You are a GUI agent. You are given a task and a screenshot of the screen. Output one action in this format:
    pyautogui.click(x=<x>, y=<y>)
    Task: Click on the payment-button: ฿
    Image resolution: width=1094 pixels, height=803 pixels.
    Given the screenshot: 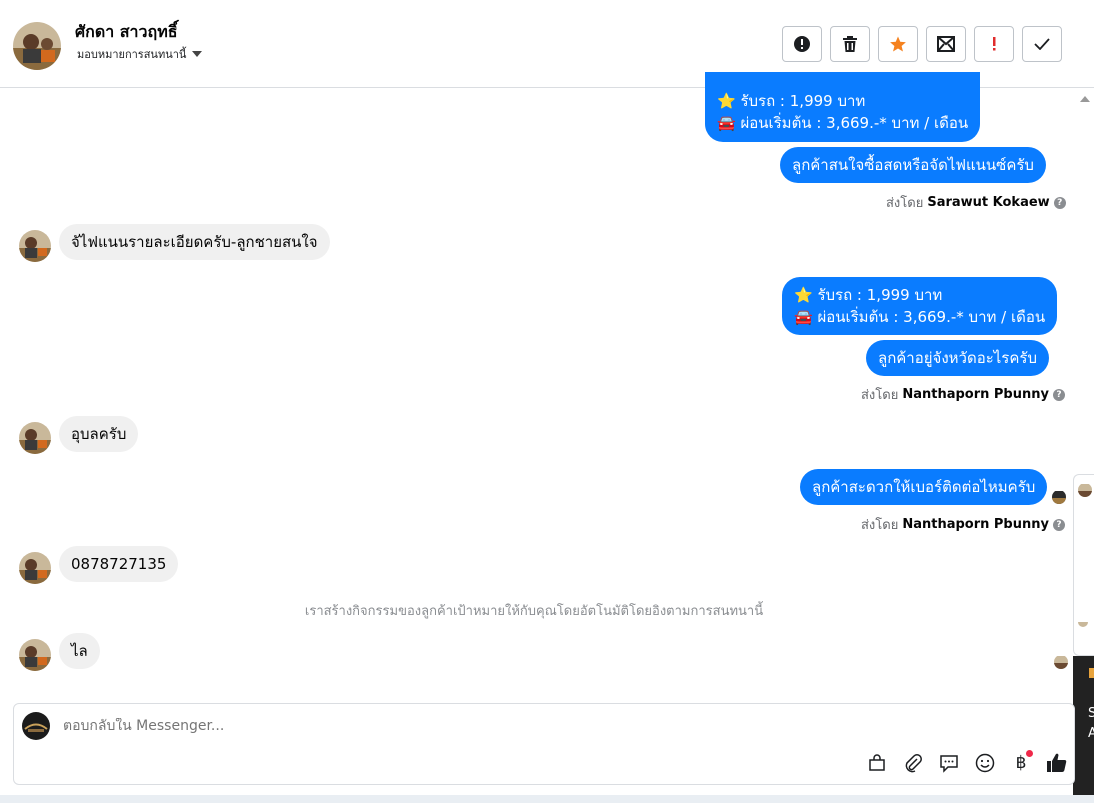 What is the action you would take?
    pyautogui.click(x=1021, y=763)
    